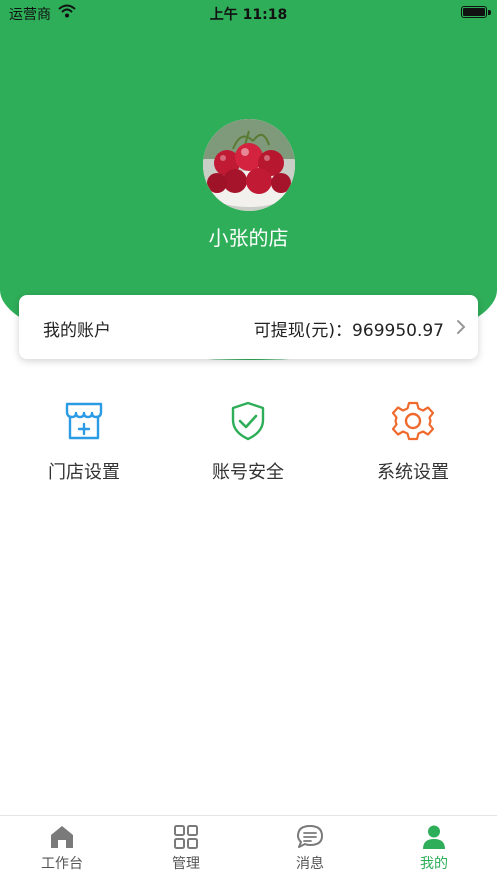 Image resolution: width=497 pixels, height=883 pixels. What do you see at coordinates (248, 849) in the screenshot?
I see `bottom-tab-bar: 工作台 管理 消息 我的` at bounding box center [248, 849].